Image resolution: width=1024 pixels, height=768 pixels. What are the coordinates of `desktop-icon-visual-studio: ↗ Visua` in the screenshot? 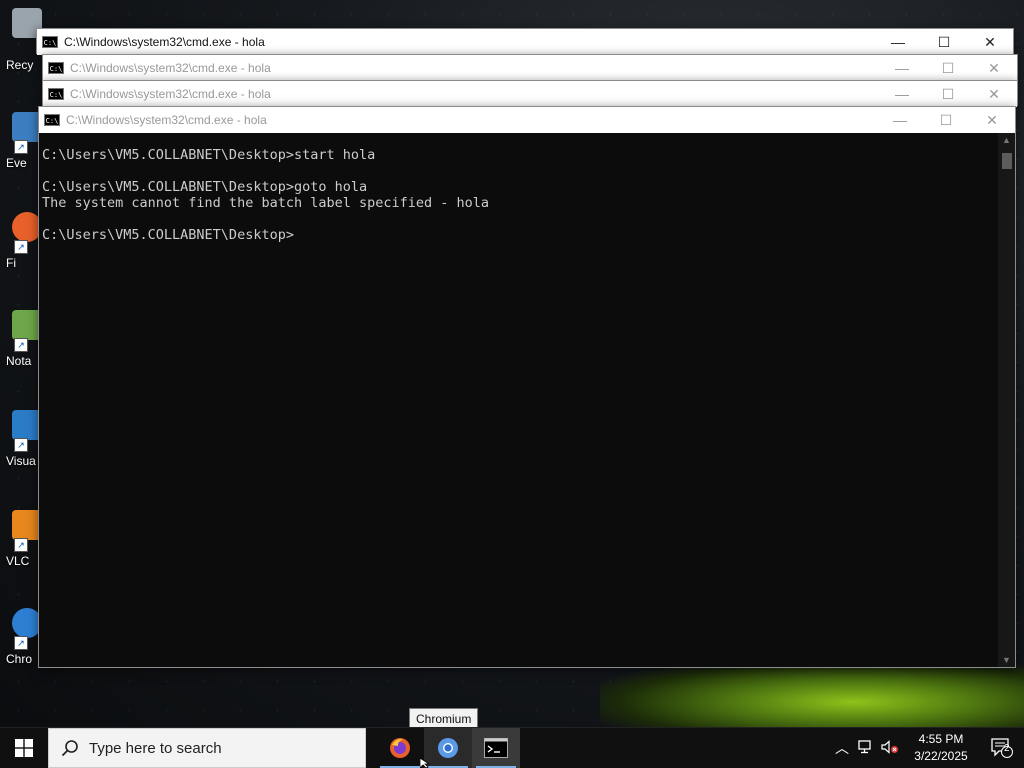 It's located at (21, 445).